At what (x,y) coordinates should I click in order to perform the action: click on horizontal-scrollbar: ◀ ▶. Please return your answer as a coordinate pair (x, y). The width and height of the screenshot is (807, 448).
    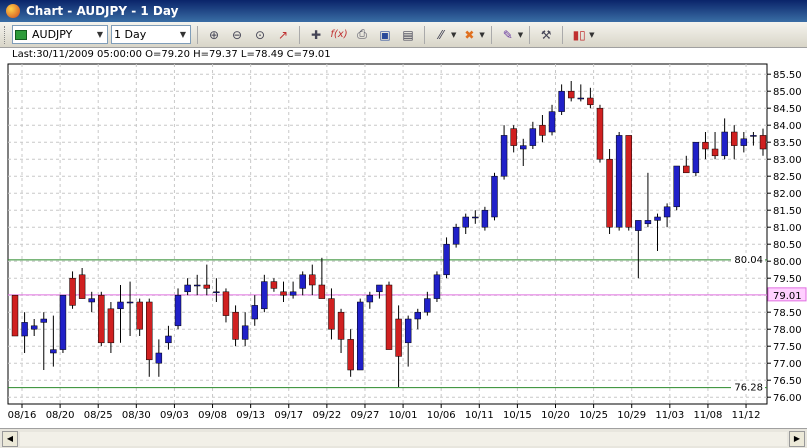
    Looking at the image, I should click on (403, 438).